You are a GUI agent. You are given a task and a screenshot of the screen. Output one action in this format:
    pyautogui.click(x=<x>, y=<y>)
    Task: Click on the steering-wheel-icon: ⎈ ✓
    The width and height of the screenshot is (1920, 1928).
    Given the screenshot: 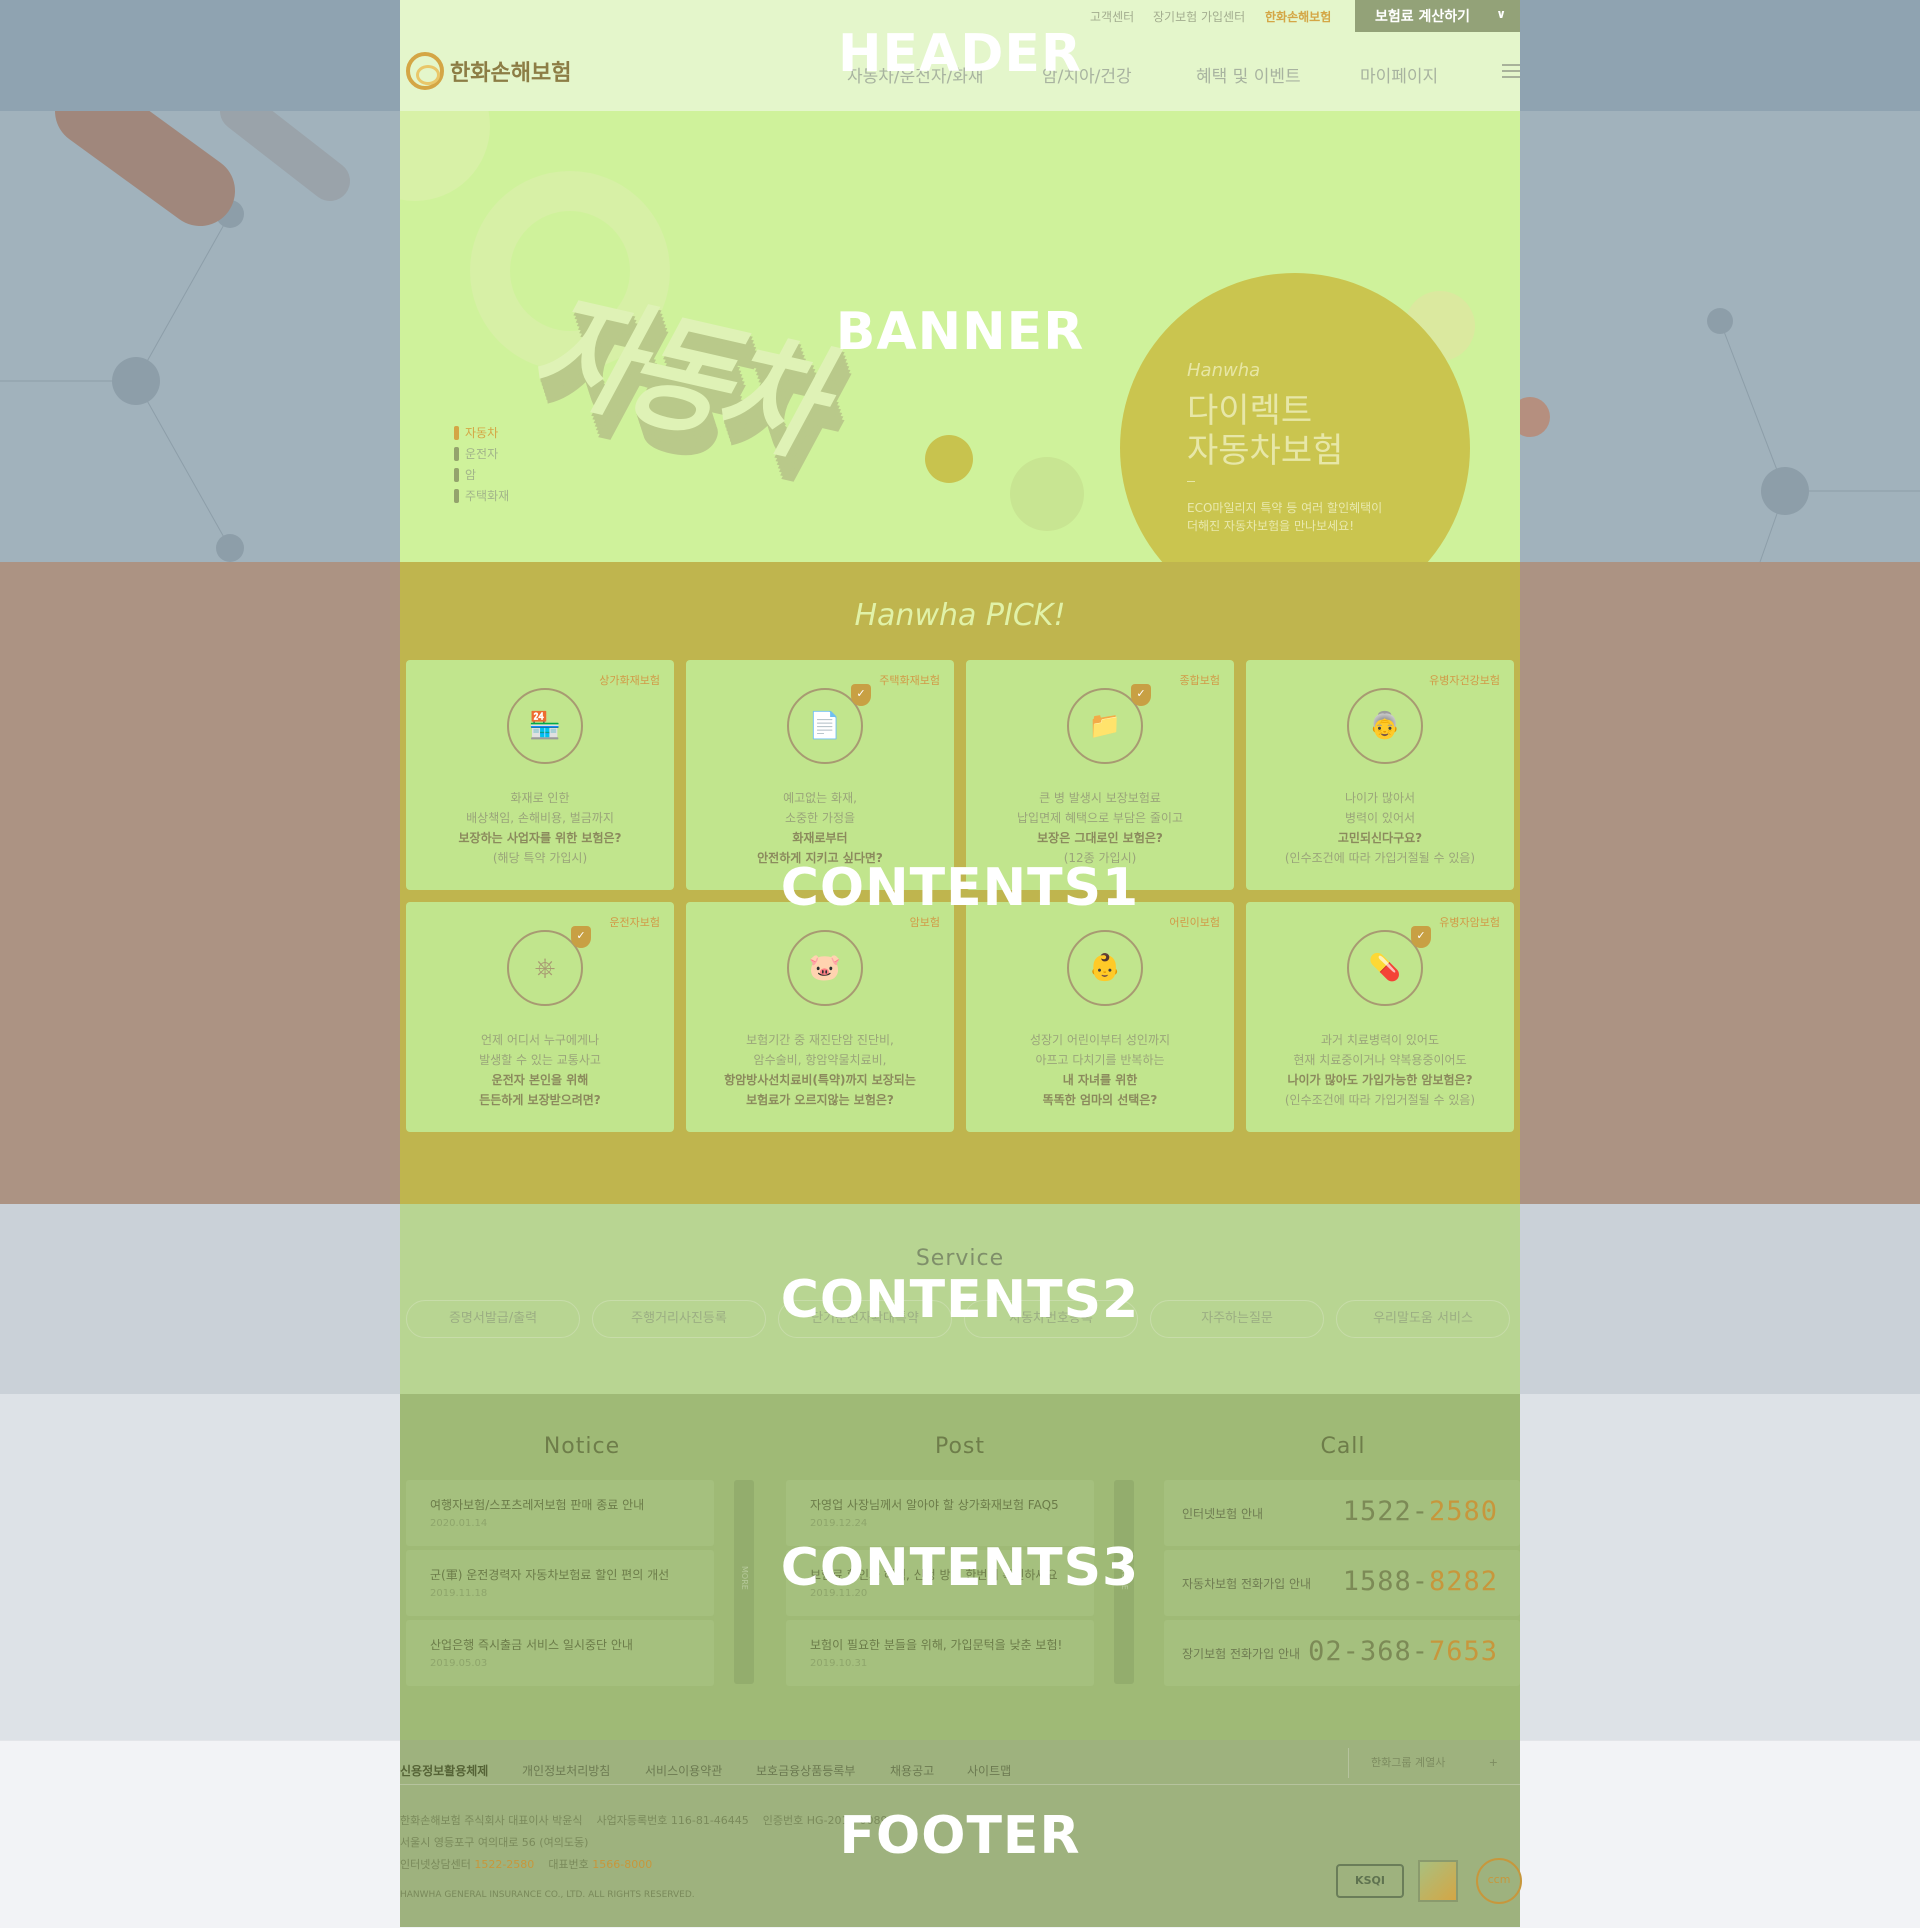 What is the action you would take?
    pyautogui.click(x=549, y=966)
    